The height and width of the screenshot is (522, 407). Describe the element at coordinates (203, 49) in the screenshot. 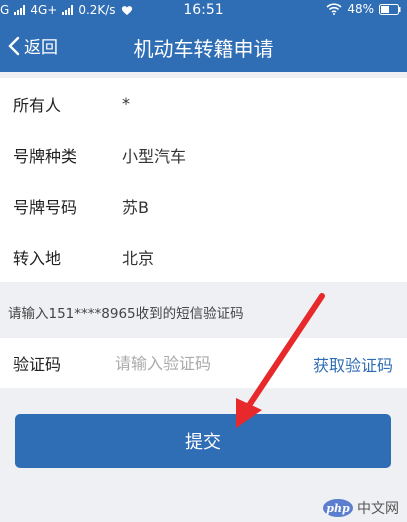

I see `page-title: 机动车转籍申请` at that location.